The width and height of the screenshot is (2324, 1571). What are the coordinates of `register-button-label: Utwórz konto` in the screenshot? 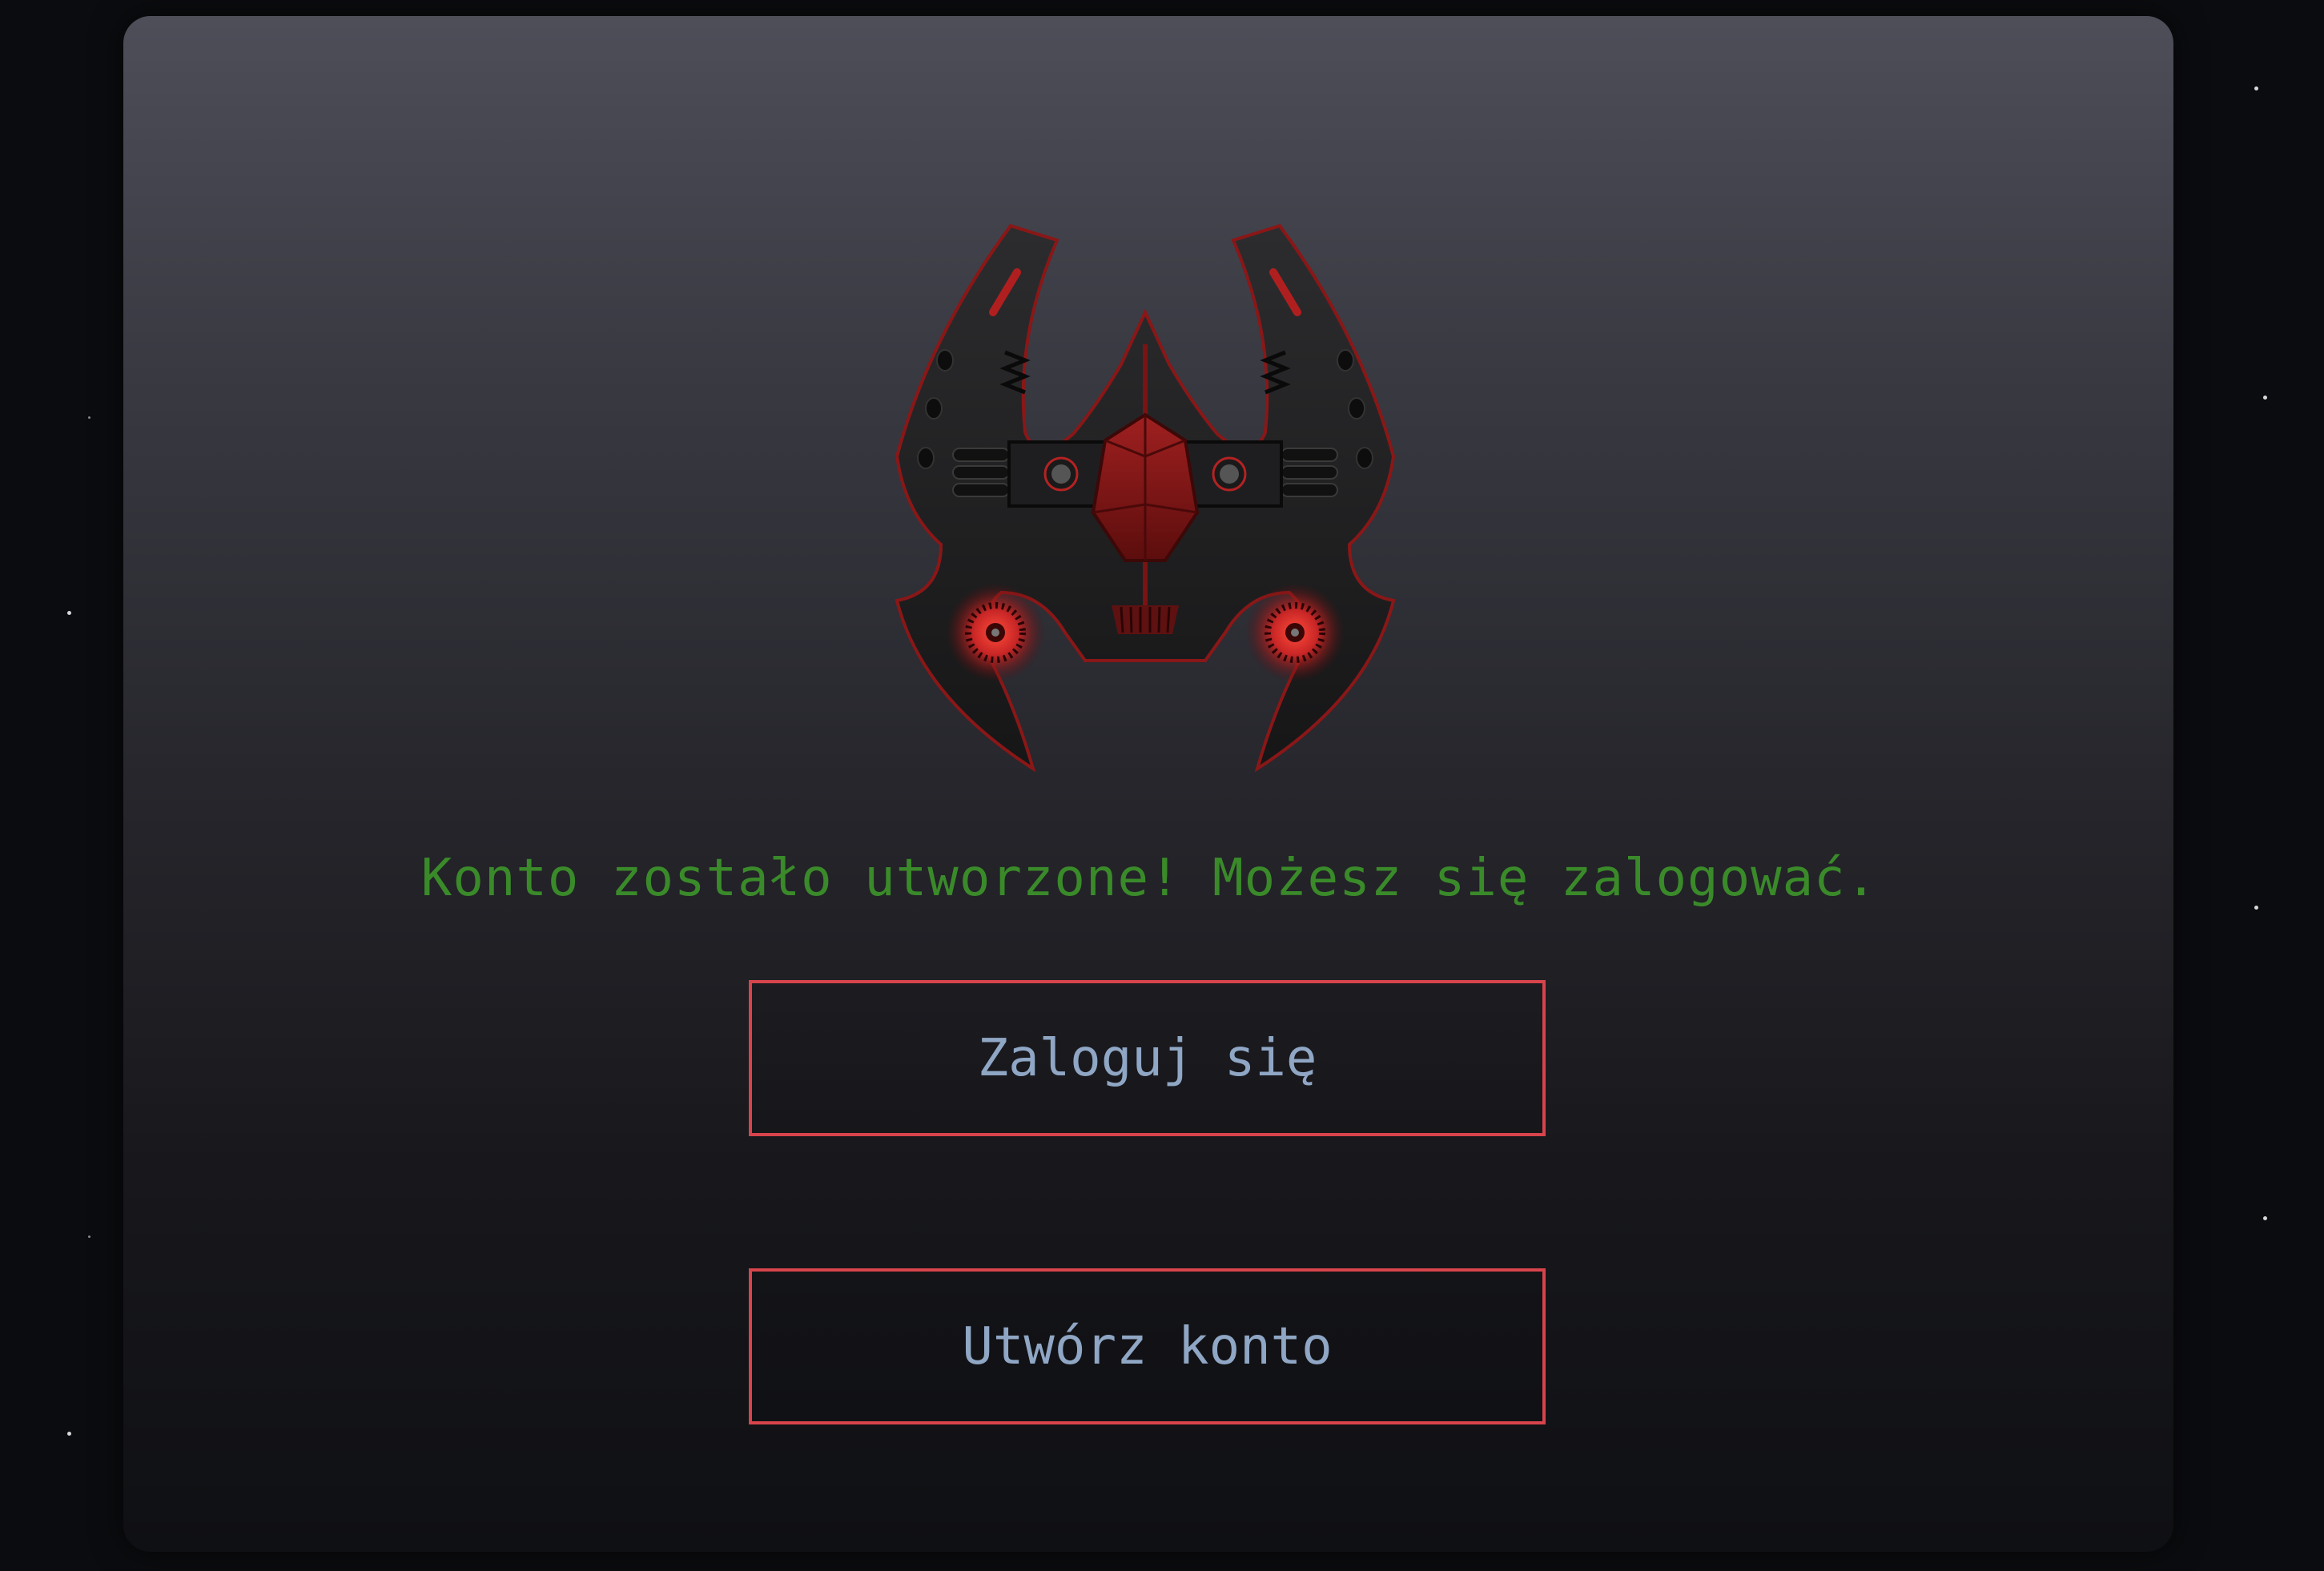 It's located at (1147, 1346).